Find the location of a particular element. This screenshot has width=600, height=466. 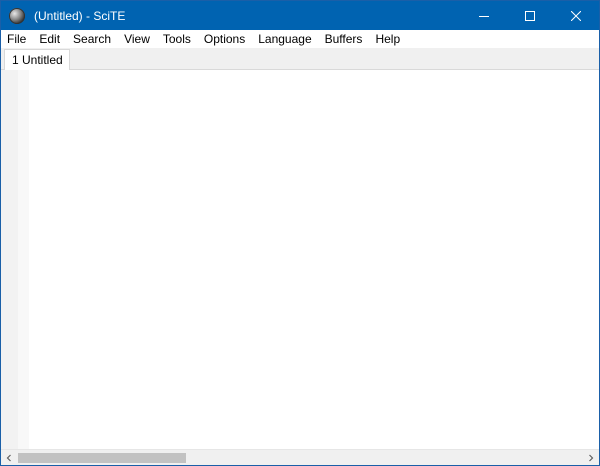

minimize-icon is located at coordinates (484, 16).